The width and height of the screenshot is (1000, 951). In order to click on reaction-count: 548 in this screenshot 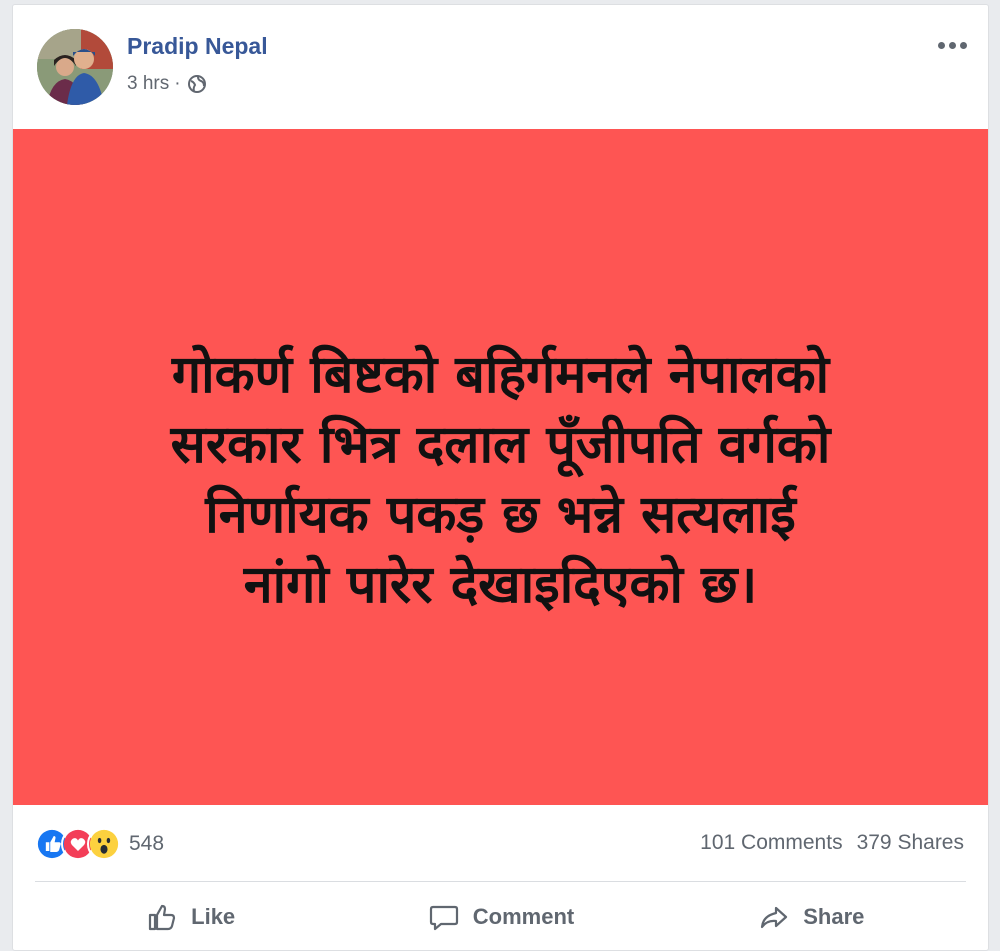, I will do `click(147, 843)`.